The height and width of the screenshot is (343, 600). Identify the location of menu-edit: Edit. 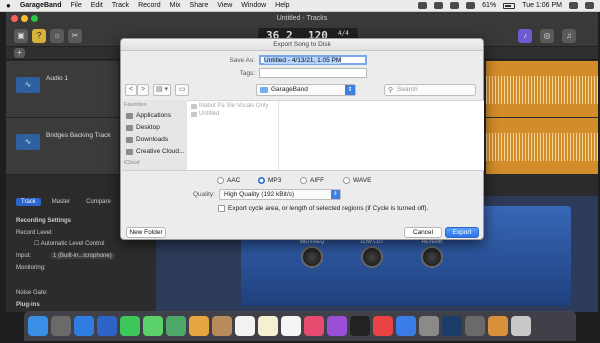
(97, 5).